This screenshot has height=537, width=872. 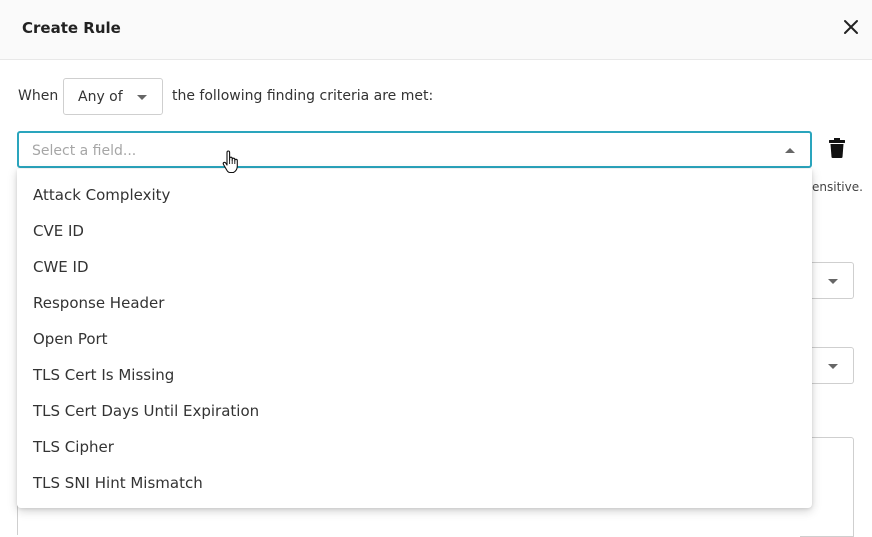 I want to click on match-mode-select: Any of, so click(x=113, y=96).